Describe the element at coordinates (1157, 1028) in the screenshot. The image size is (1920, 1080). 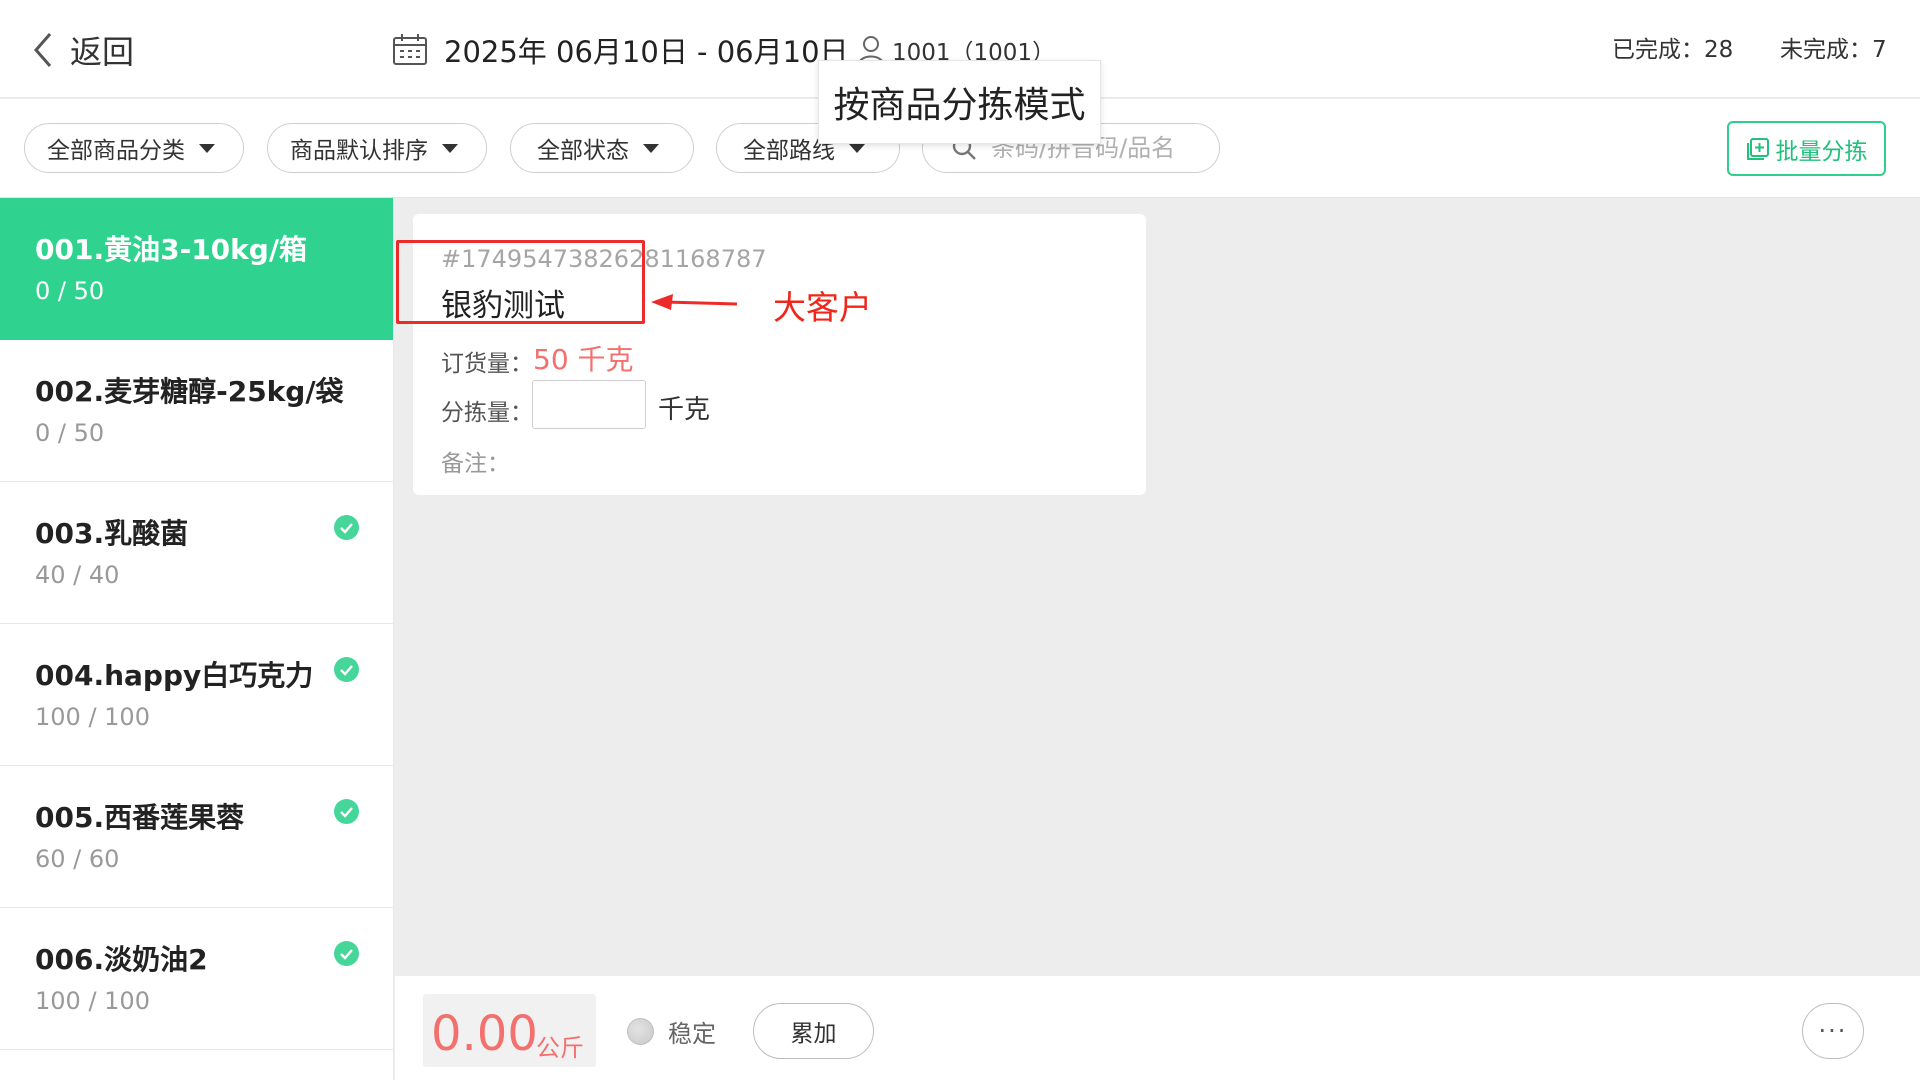
I see `bottom-bar: 0.00 公斤 稳定 累加 ···` at that location.